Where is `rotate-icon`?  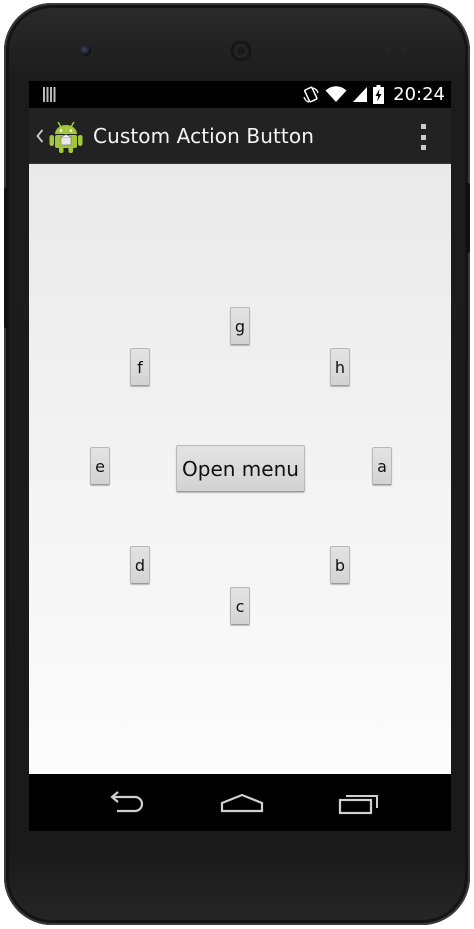
rotate-icon is located at coordinates (311, 95).